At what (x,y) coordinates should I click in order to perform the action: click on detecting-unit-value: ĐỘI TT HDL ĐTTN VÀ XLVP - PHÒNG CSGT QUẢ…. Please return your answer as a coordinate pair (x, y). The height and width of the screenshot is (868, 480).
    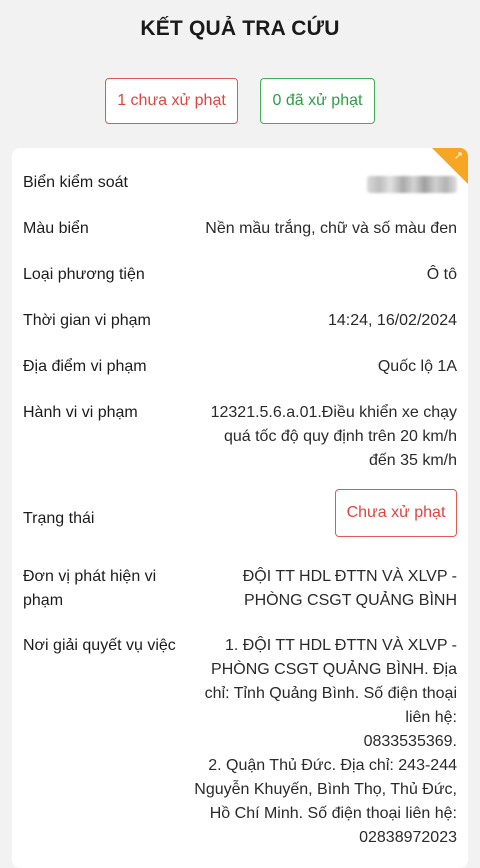
    Looking at the image, I should click on (350, 589).